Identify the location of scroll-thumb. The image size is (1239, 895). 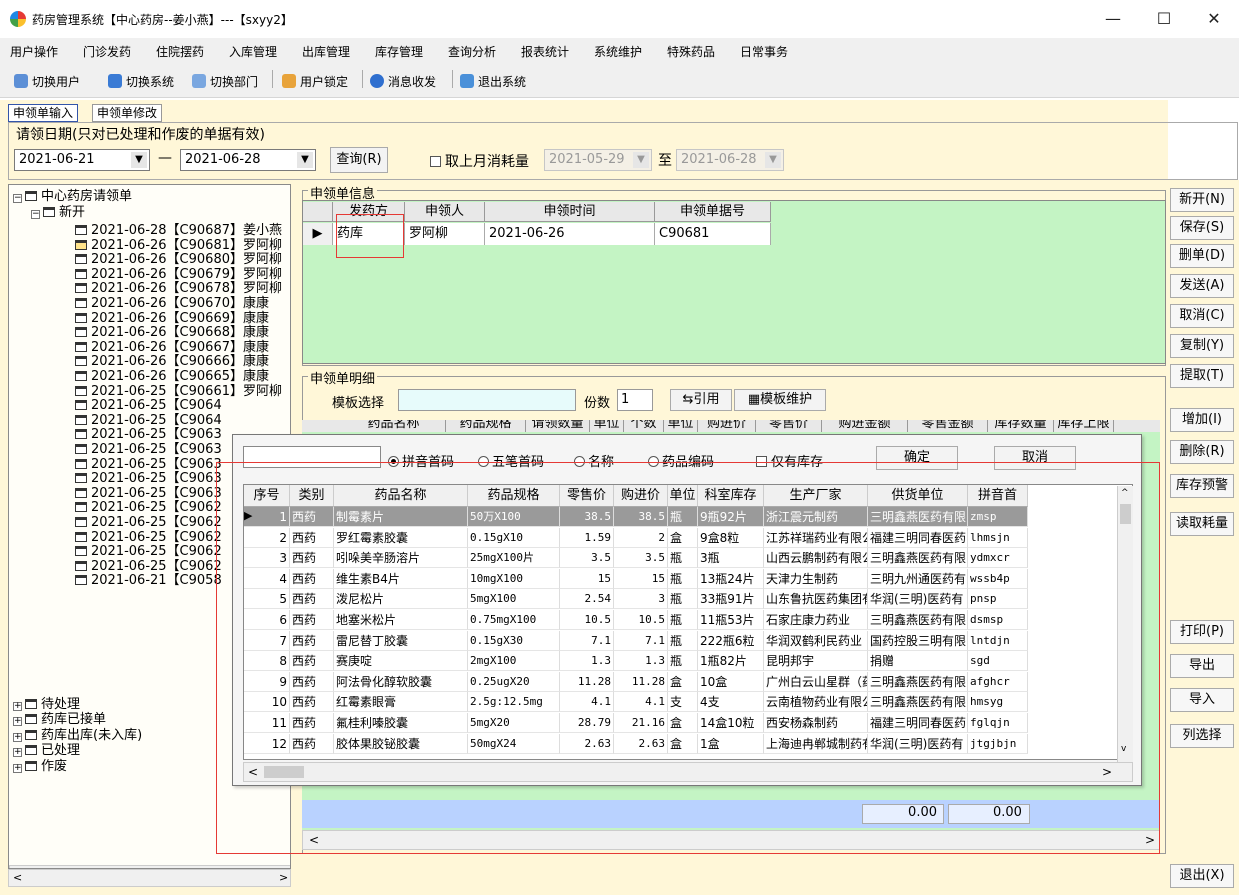
(1125, 514).